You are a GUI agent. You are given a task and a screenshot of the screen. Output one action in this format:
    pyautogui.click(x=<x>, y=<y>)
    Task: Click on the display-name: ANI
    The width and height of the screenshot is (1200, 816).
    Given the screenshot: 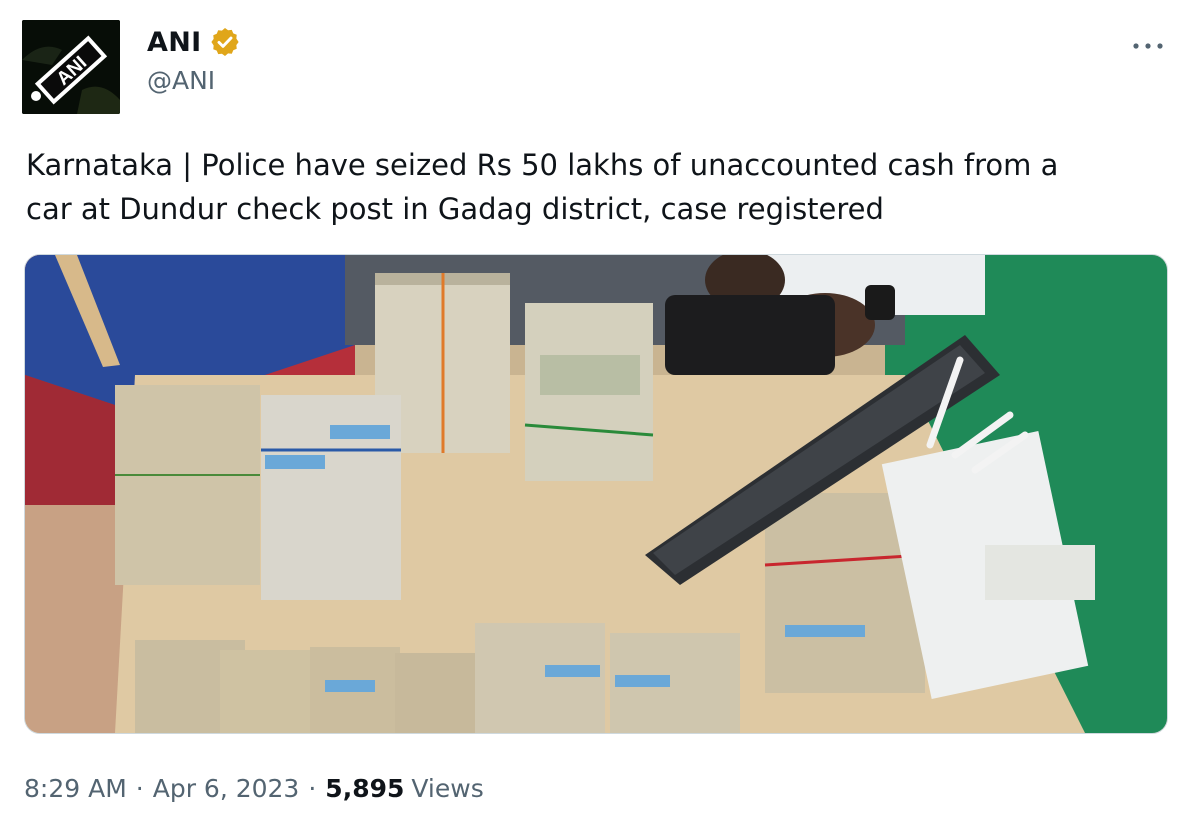 What is the action you would take?
    pyautogui.click(x=174, y=42)
    